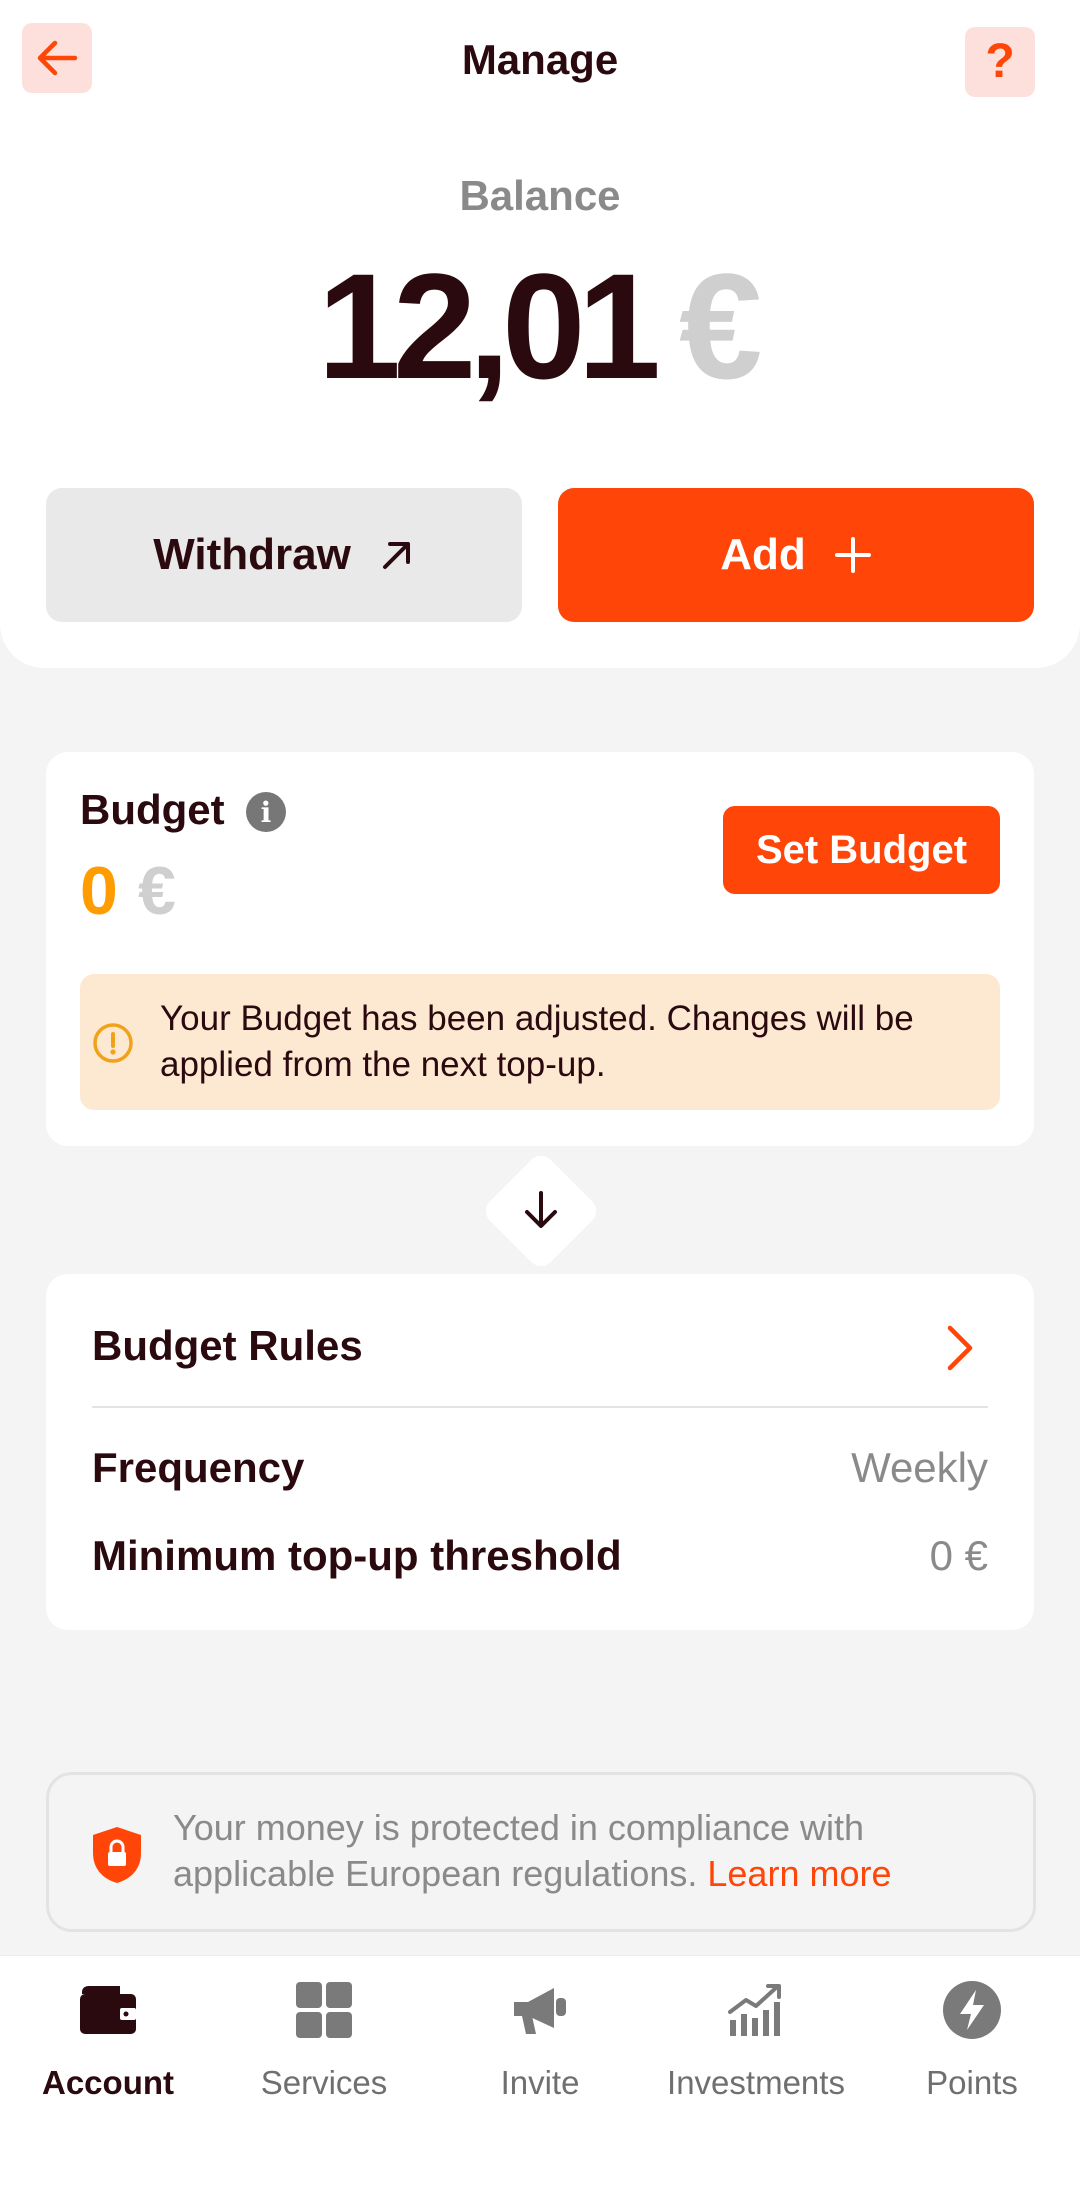  I want to click on frequency-value: Weekly, so click(919, 1467).